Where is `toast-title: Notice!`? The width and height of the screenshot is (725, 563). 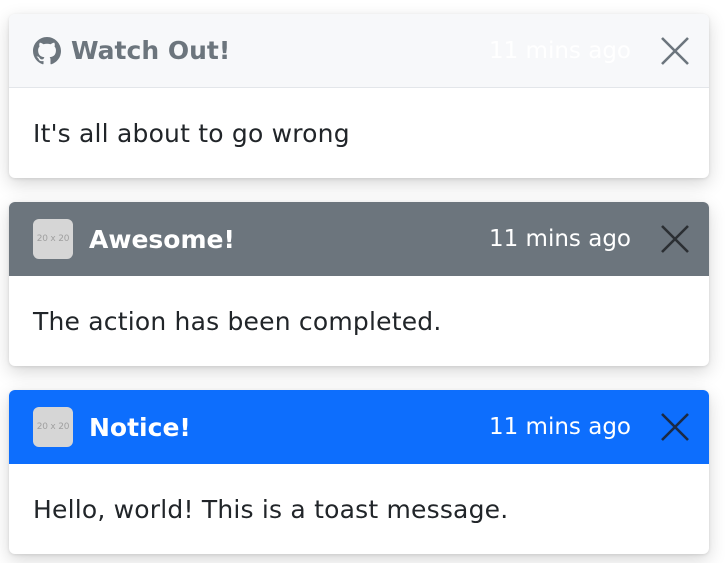
toast-title: Notice! is located at coordinates (140, 427).